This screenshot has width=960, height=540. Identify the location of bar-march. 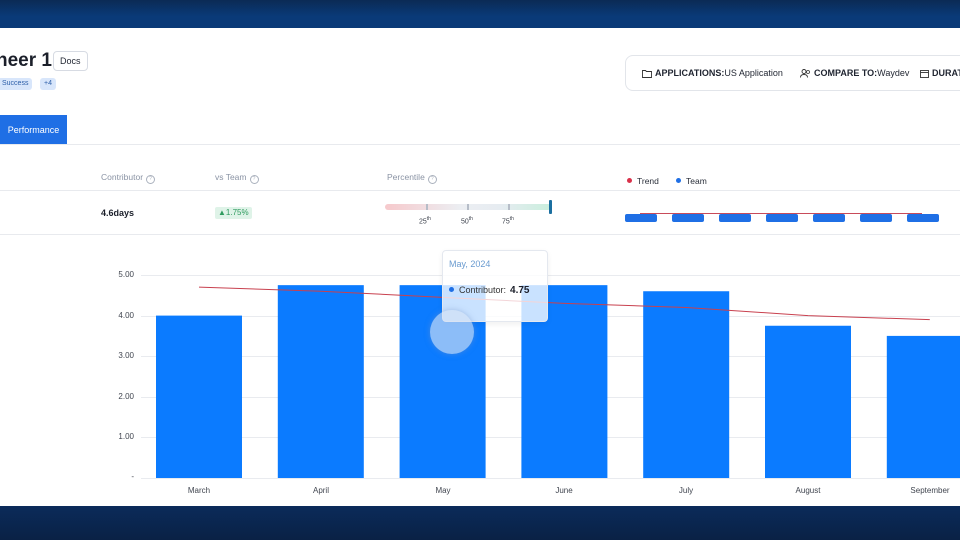
(199, 396).